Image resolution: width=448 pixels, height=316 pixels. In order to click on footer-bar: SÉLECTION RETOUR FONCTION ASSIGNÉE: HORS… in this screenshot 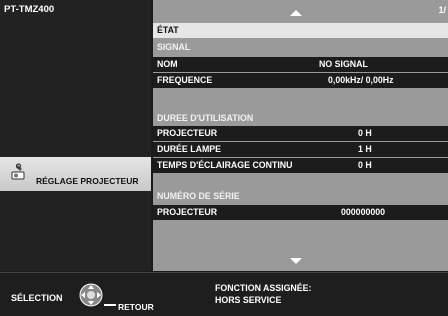, I will do `click(224, 294)`.